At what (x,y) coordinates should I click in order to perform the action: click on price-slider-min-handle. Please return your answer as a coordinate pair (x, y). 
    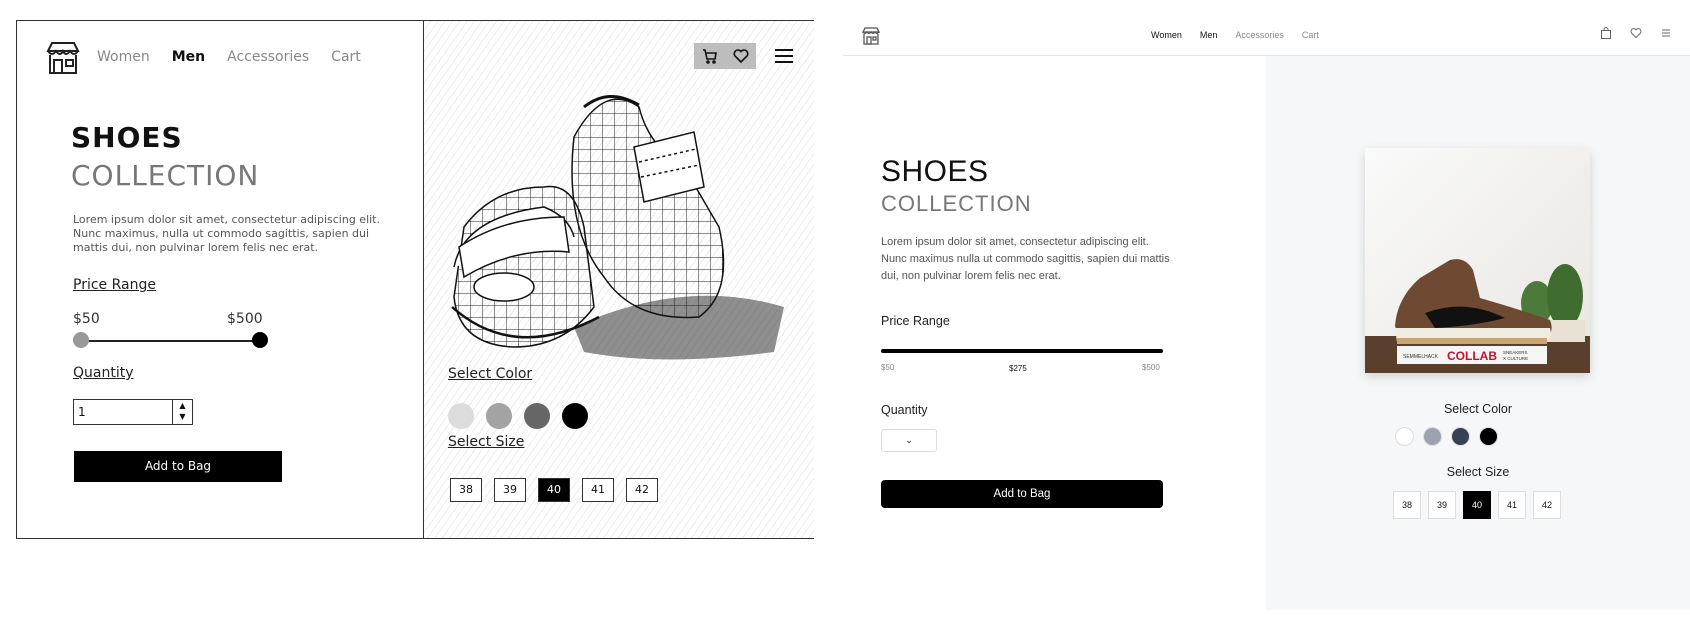
    Looking at the image, I should click on (81, 340).